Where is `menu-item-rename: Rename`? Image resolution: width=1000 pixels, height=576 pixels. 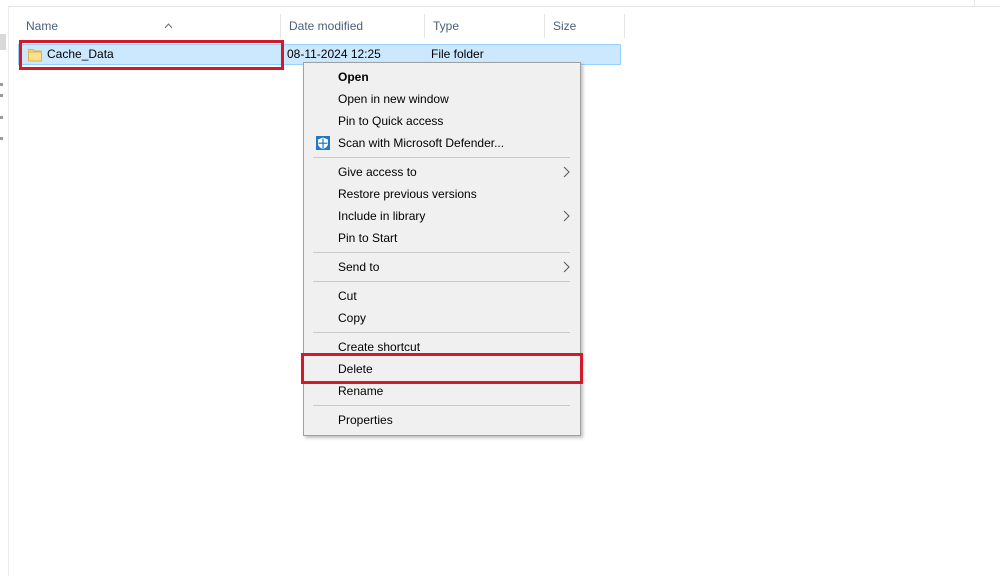
menu-item-rename: Rename is located at coordinates (442, 391).